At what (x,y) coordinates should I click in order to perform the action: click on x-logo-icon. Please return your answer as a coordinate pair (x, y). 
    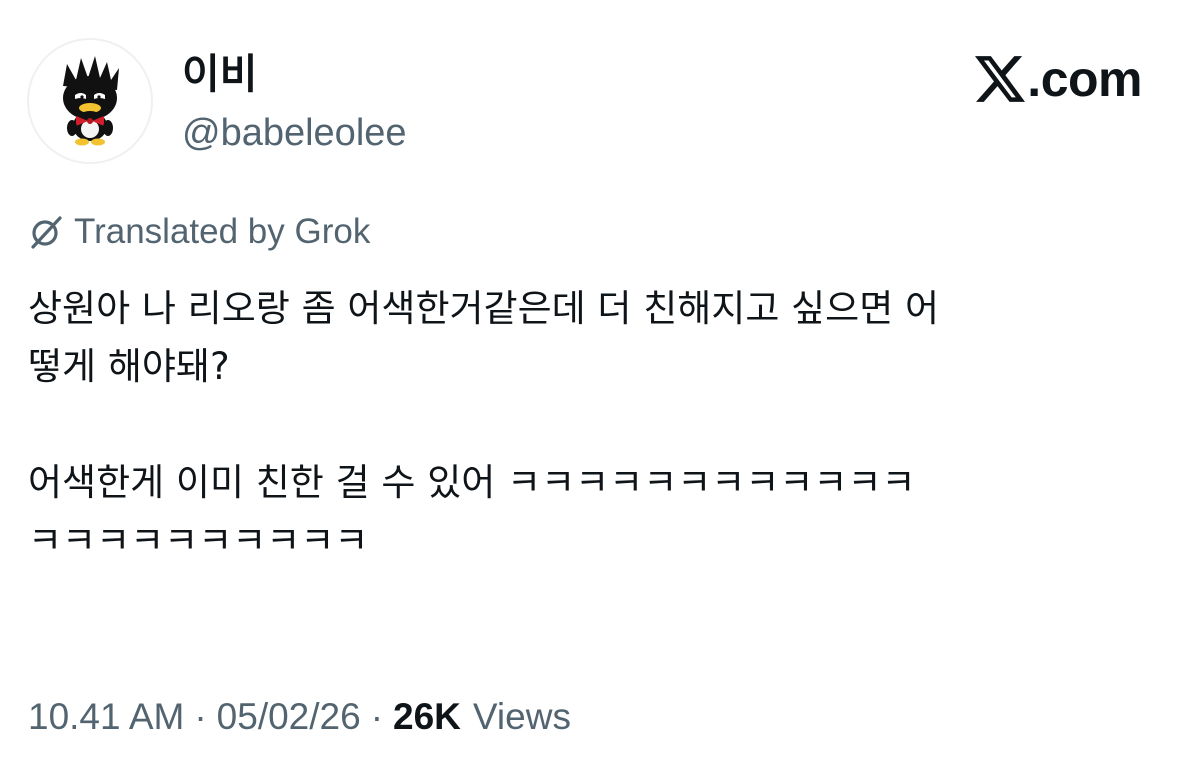
    Looking at the image, I should click on (1000, 79).